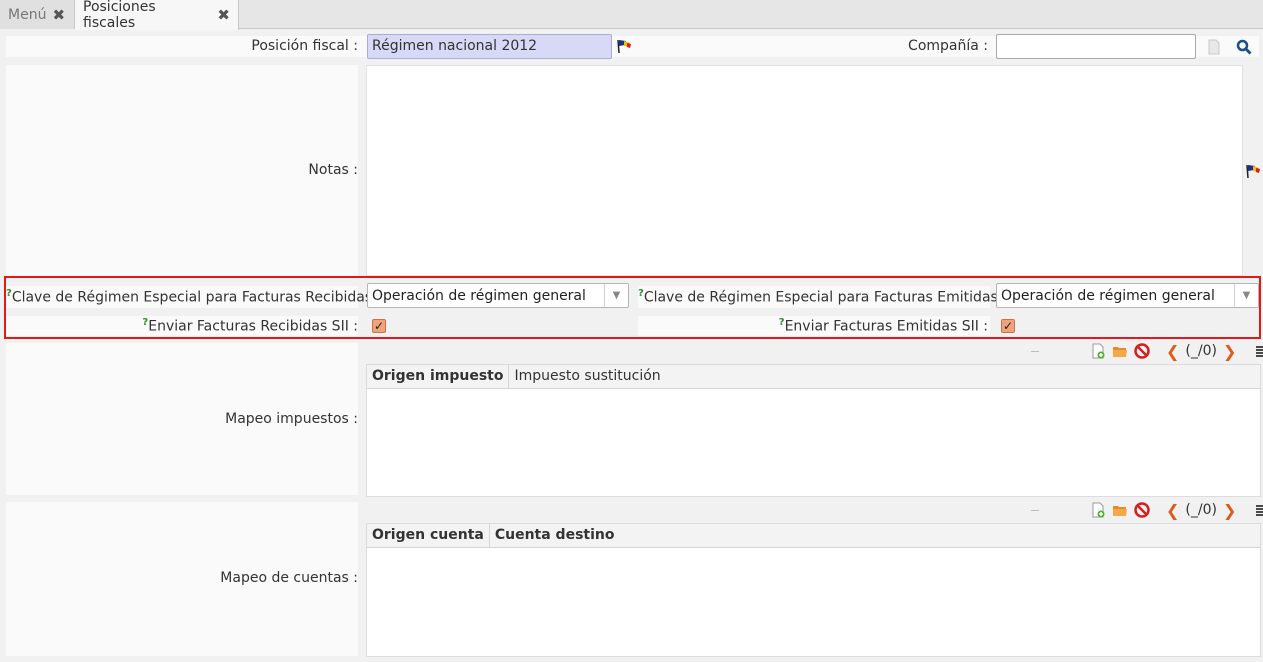 This screenshot has width=1263, height=662. What do you see at coordinates (813, 430) in the screenshot?
I see `mapeo-impuestos-grid: Origen impuesto Impuesto sustitución` at bounding box center [813, 430].